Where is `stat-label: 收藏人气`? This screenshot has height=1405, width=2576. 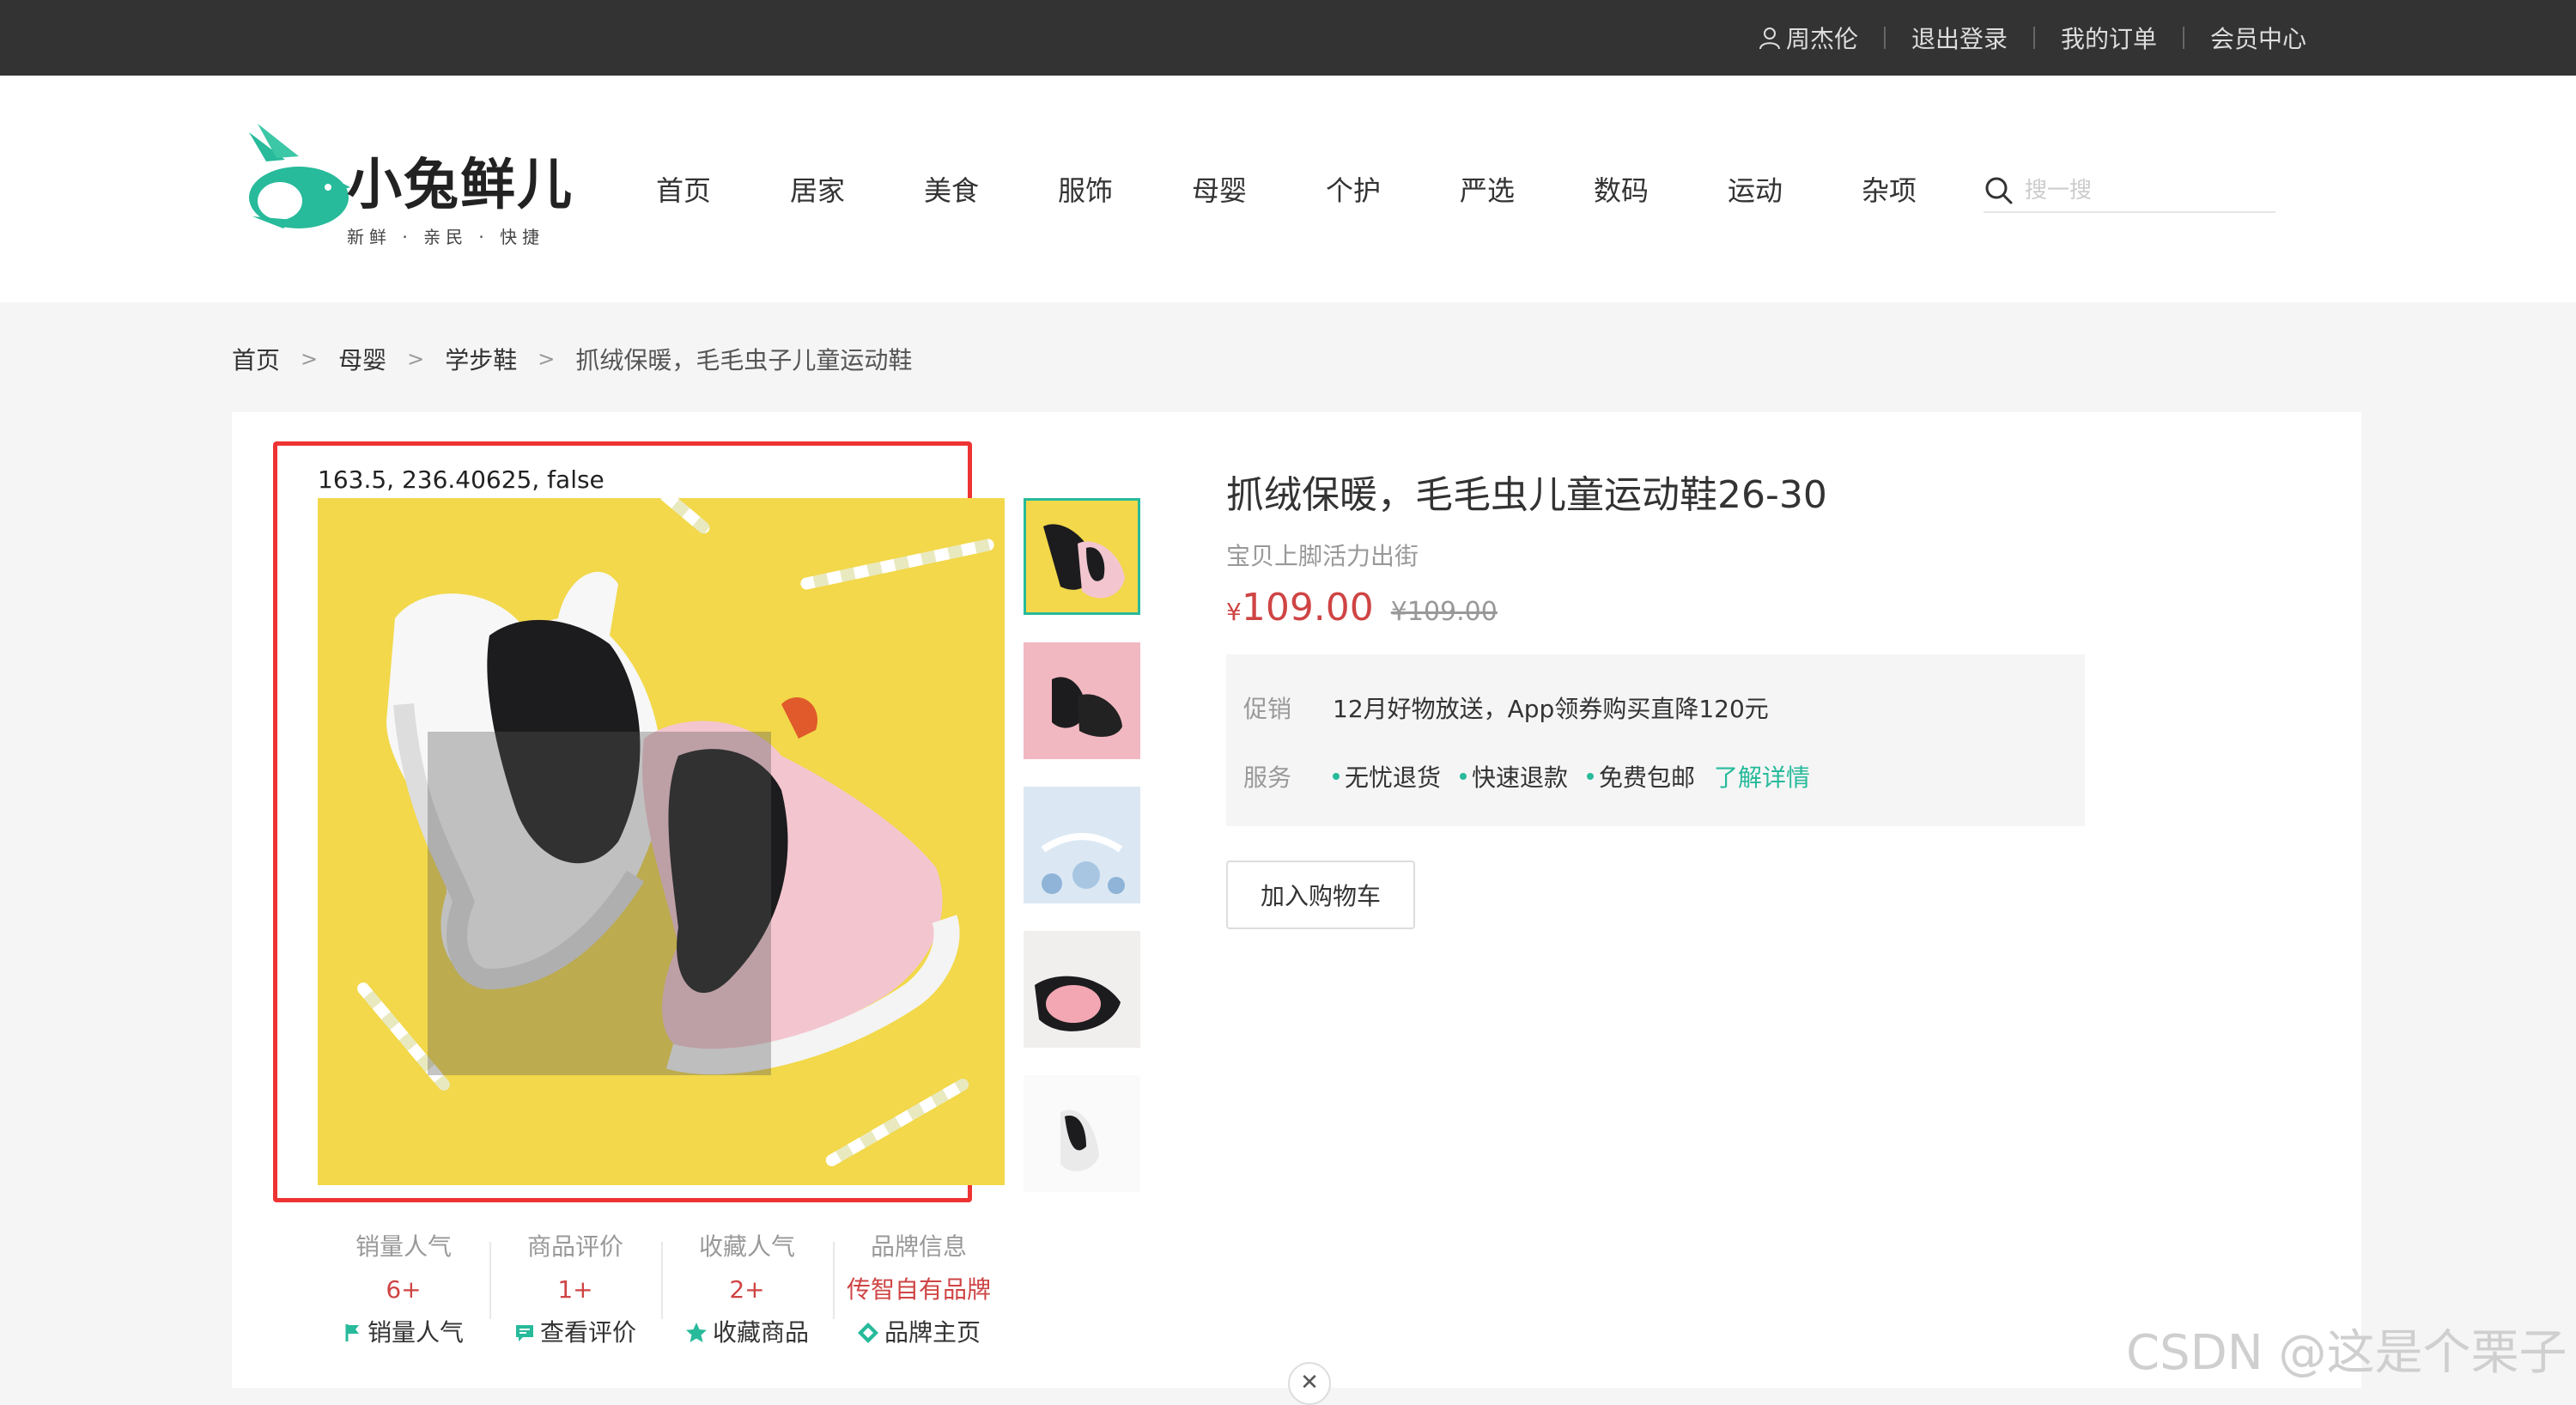 stat-label: 收藏人气 is located at coordinates (746, 1247).